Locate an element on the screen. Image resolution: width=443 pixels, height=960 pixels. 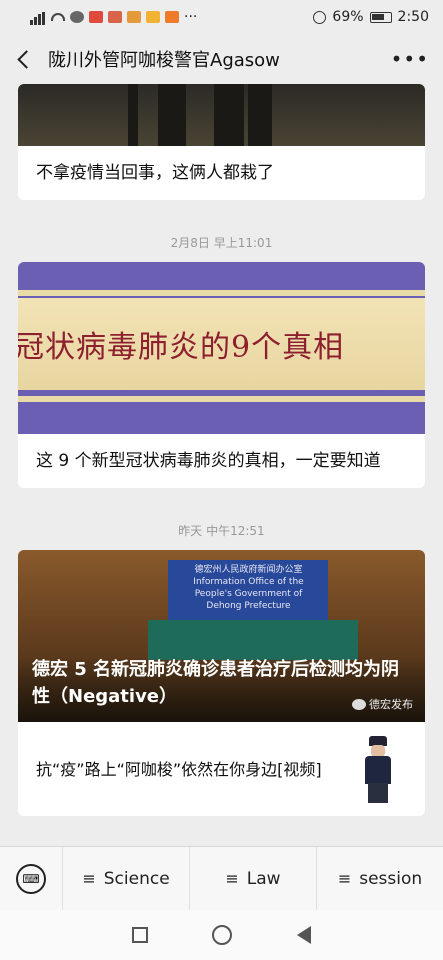
nav-bar: 陇川外管阿咖梭警官Agasow ••• is located at coordinates (221, 59).